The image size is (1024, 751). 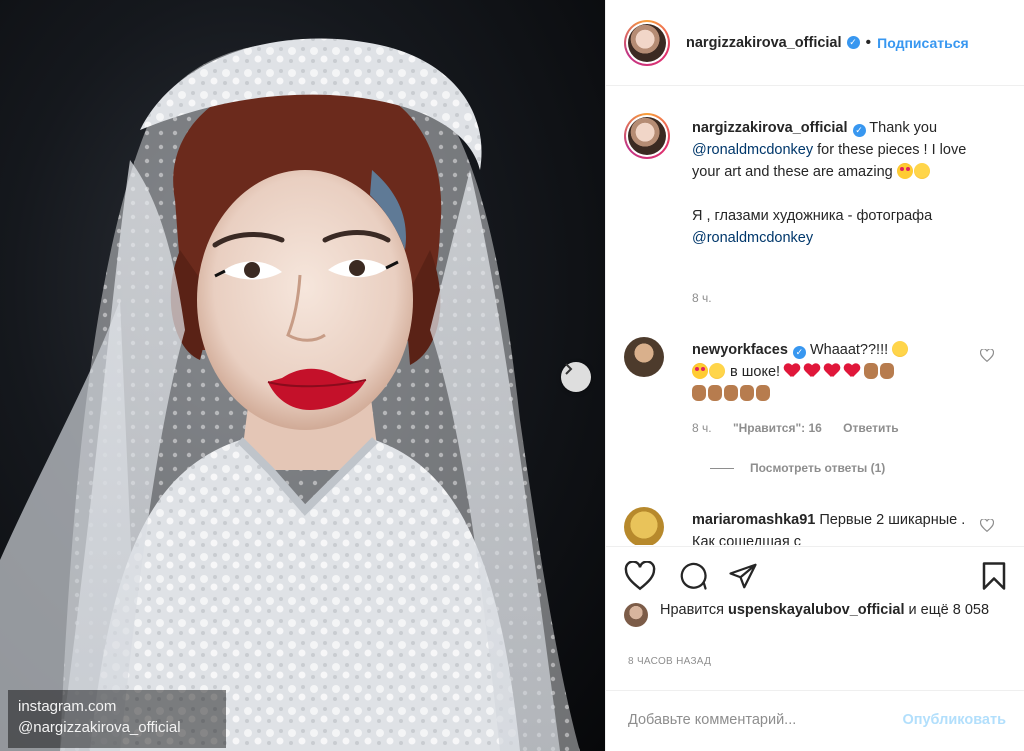 I want to click on post-header: nargizzakirova_official ✓ • Подписаться, so click(x=815, y=43).